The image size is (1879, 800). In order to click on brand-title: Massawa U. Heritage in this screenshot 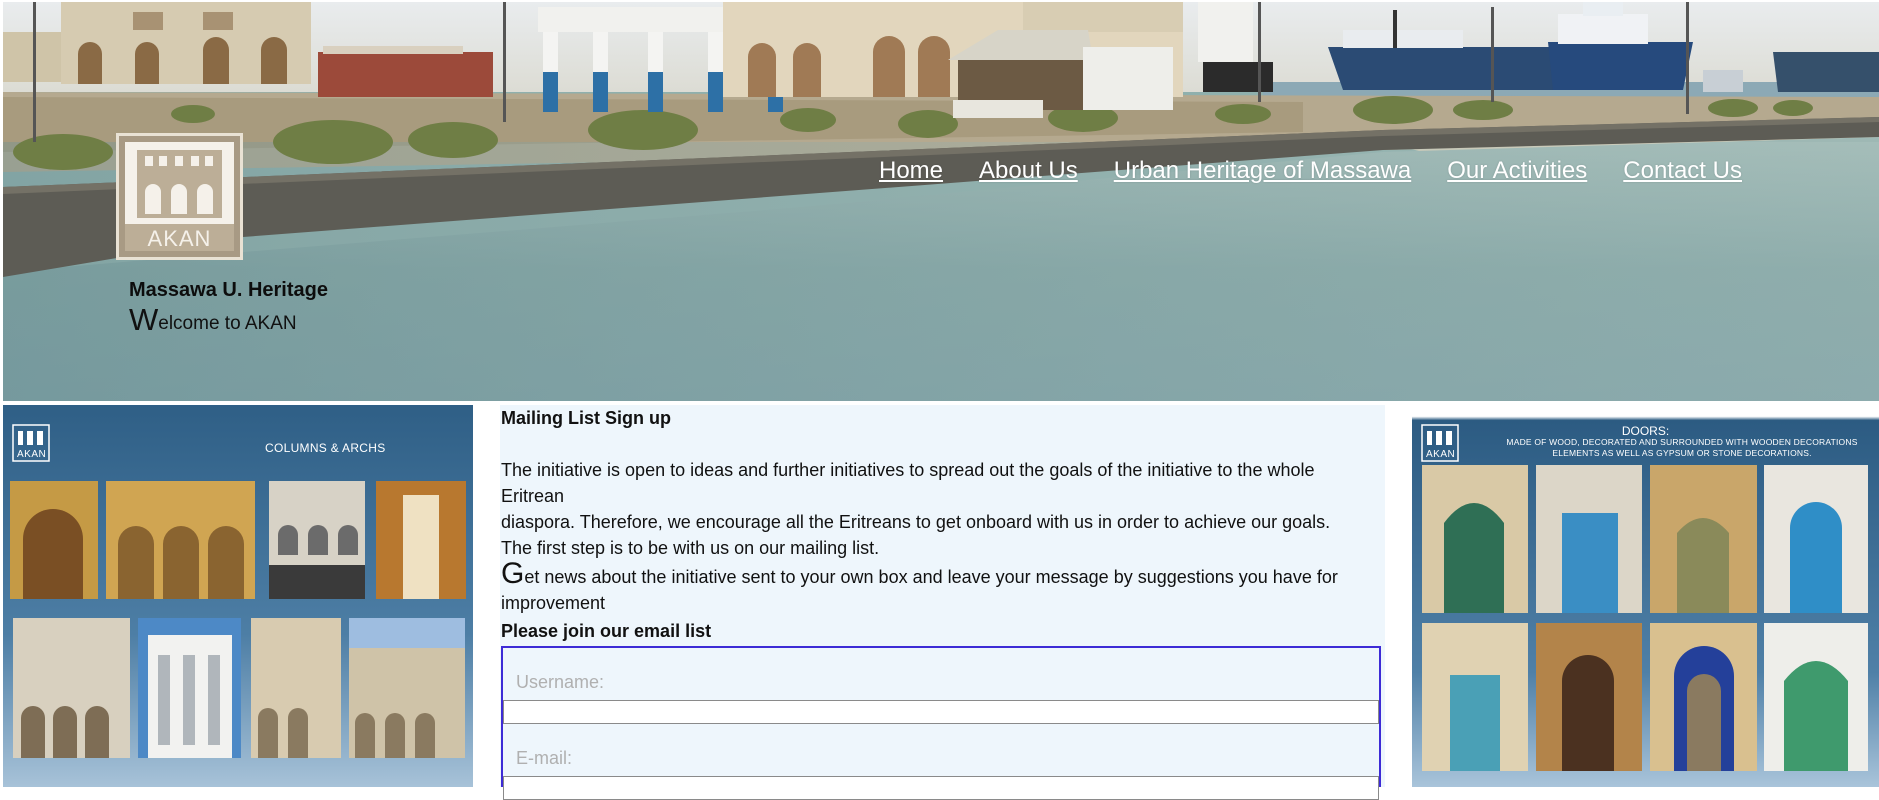, I will do `click(228, 290)`.